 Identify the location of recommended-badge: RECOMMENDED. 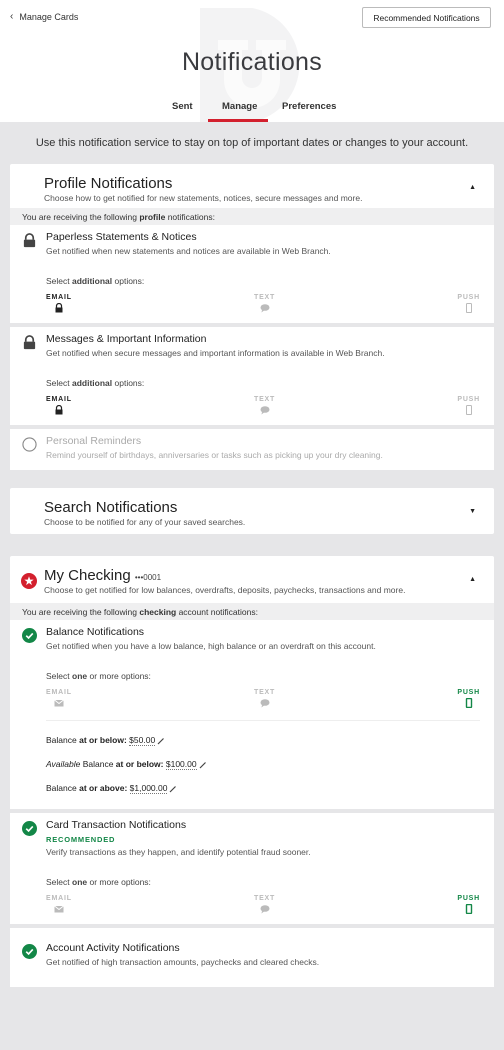
(81, 839).